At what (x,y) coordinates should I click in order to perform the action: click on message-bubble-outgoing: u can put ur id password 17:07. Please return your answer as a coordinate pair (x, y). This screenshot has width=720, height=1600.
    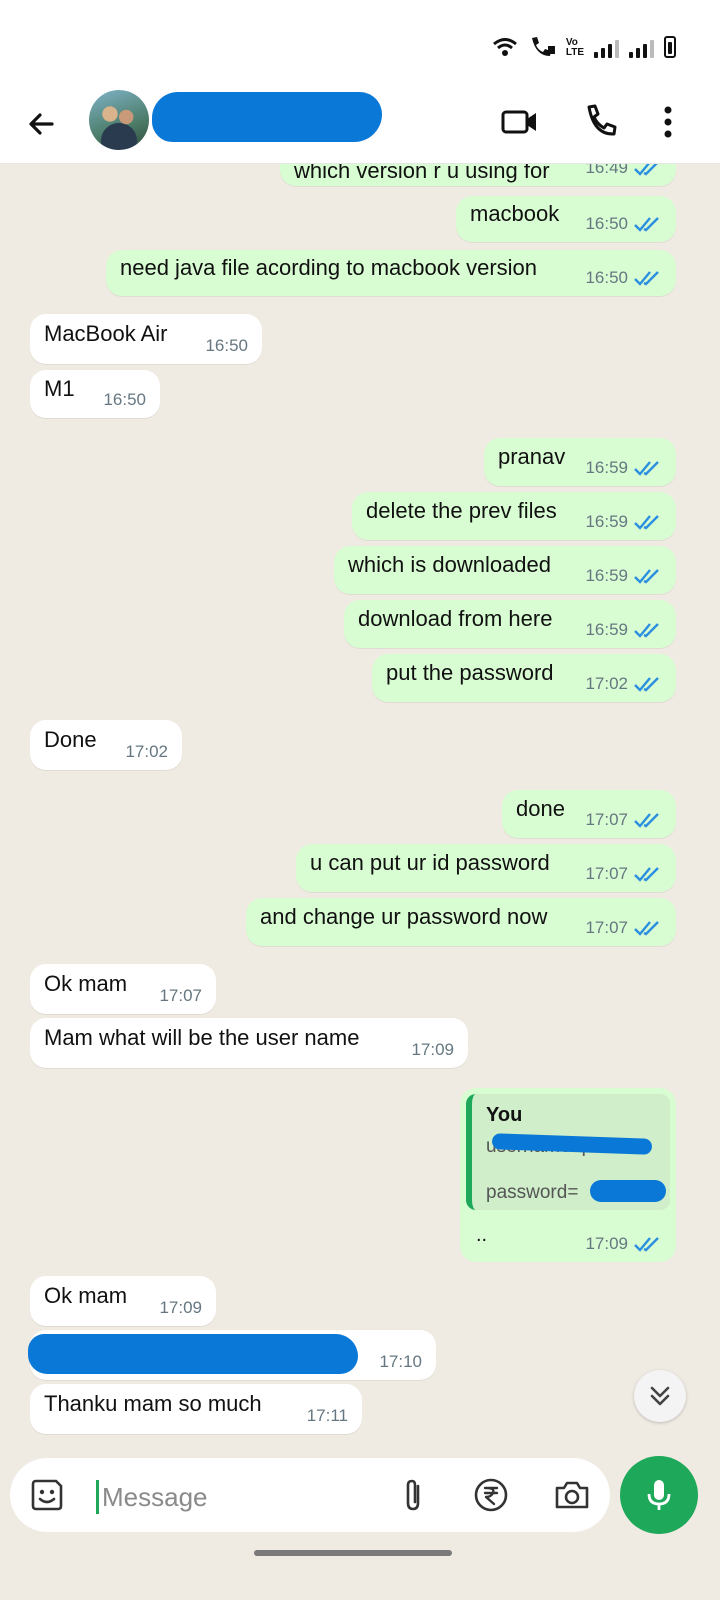
    Looking at the image, I should click on (486, 868).